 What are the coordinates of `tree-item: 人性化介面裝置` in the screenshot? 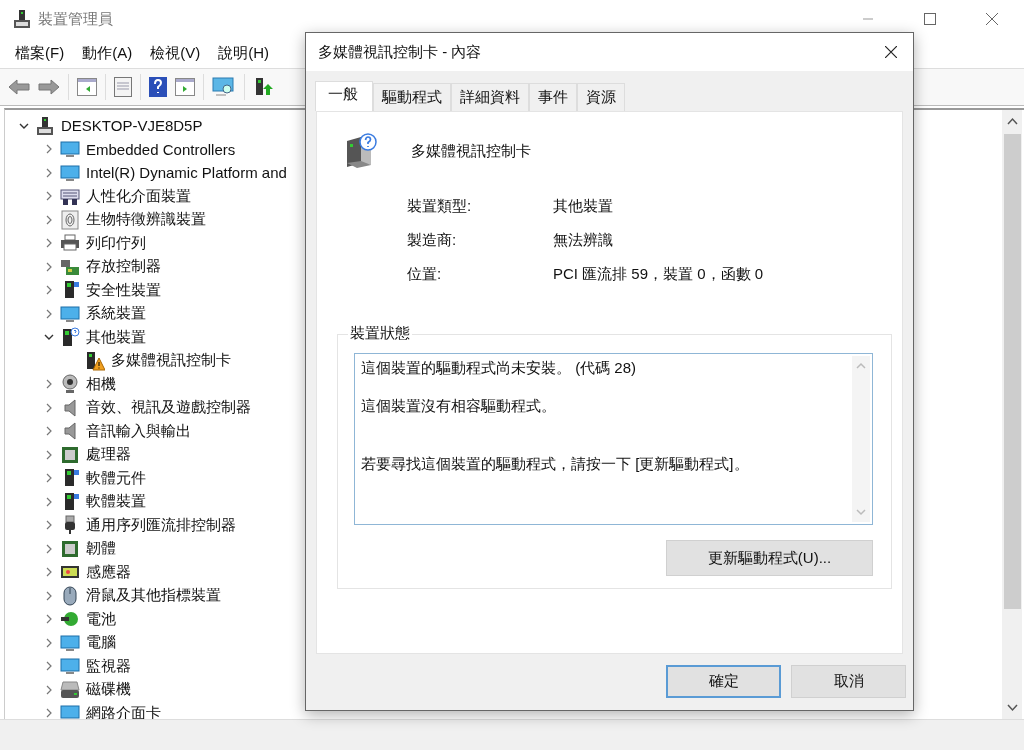 It's located at (138, 196).